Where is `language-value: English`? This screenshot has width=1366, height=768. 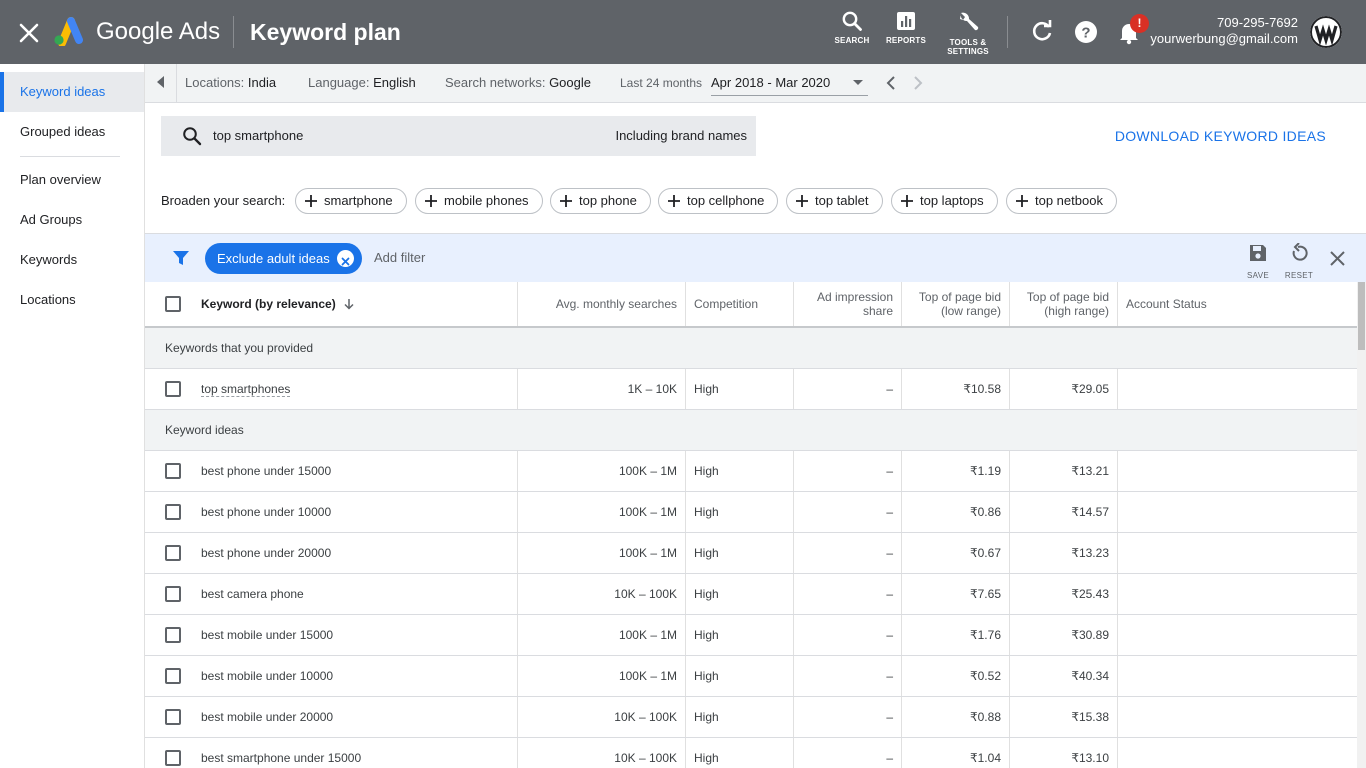 language-value: English is located at coordinates (394, 82).